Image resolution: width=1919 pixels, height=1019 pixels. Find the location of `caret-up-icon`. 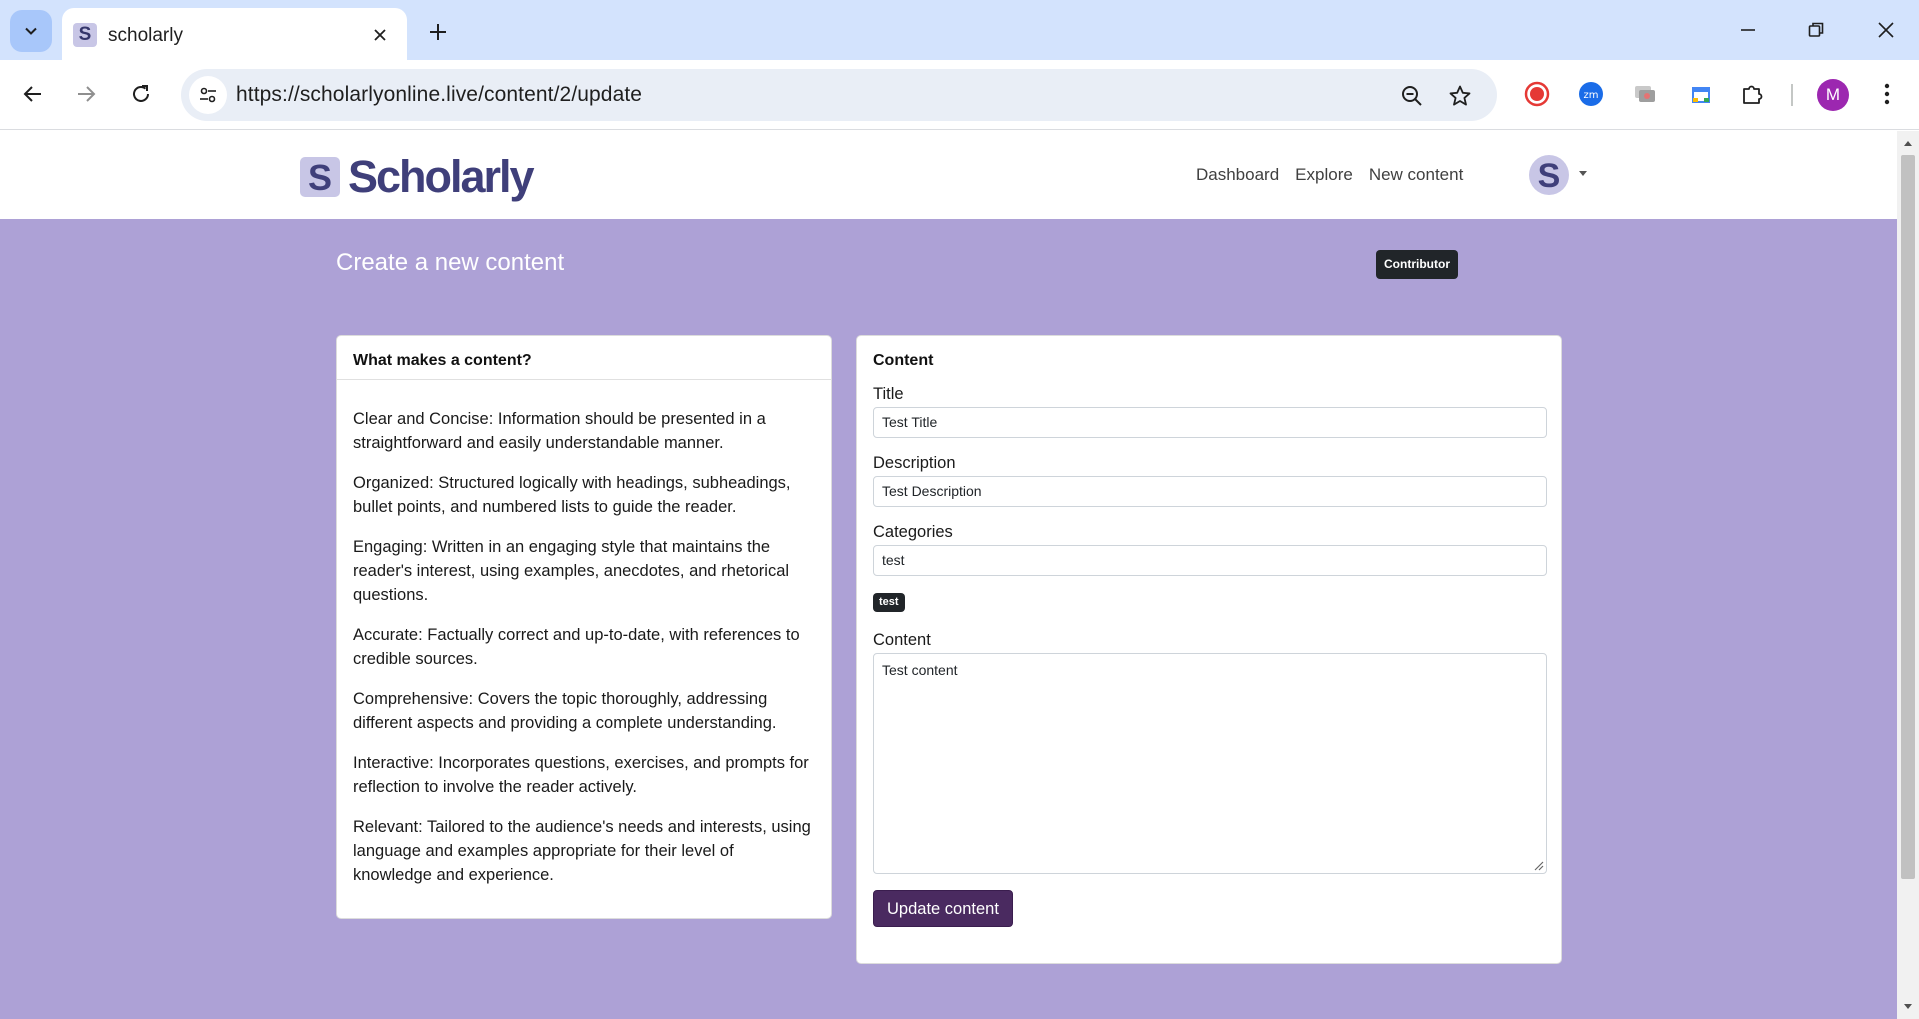

caret-up-icon is located at coordinates (1908, 143).